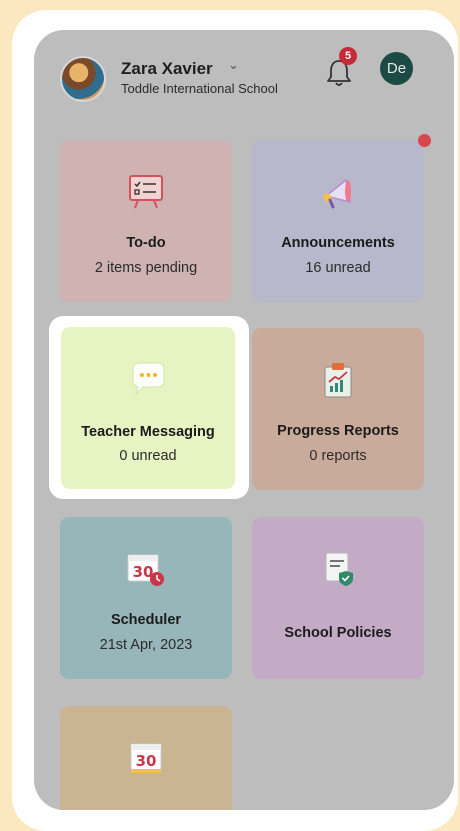 This screenshot has width=460, height=831. What do you see at coordinates (338, 268) in the screenshot?
I see `tile-announcements-subtitle: 16 unread` at bounding box center [338, 268].